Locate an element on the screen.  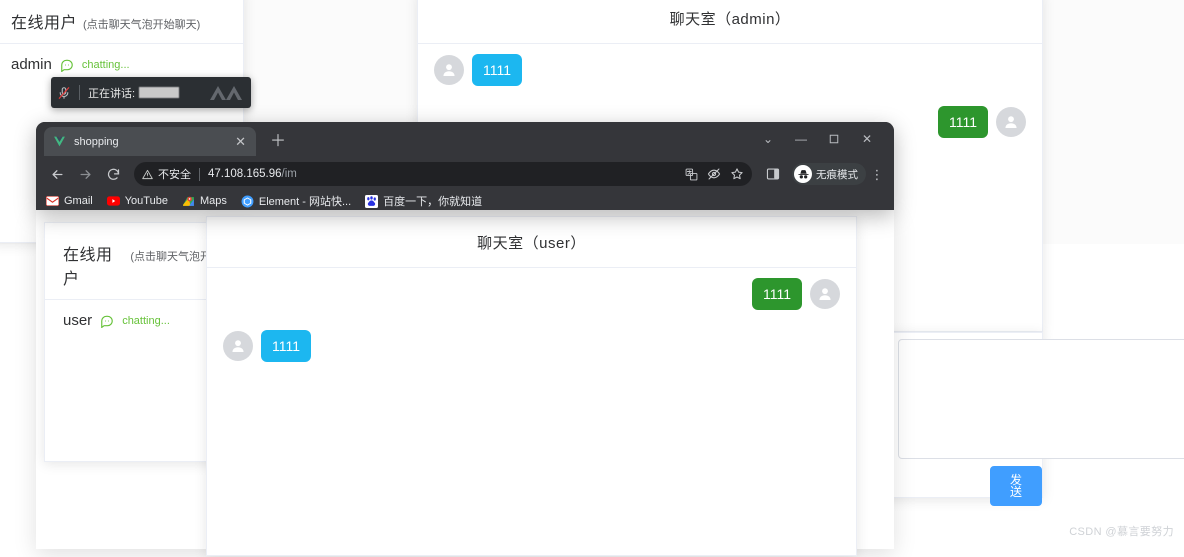
bookmark-gmail: Gmail is located at coordinates (69, 201).